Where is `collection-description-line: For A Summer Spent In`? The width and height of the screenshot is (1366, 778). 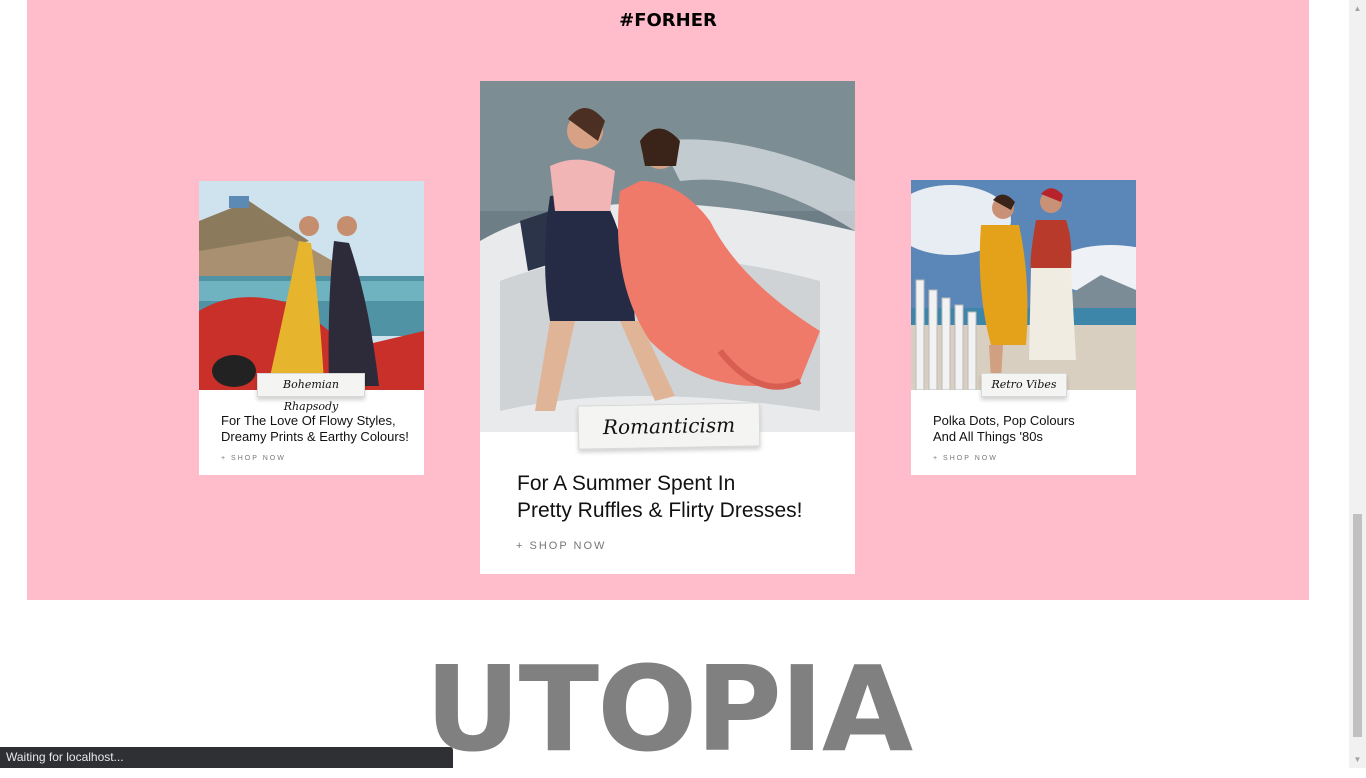 collection-description-line: For A Summer Spent In is located at coordinates (626, 483).